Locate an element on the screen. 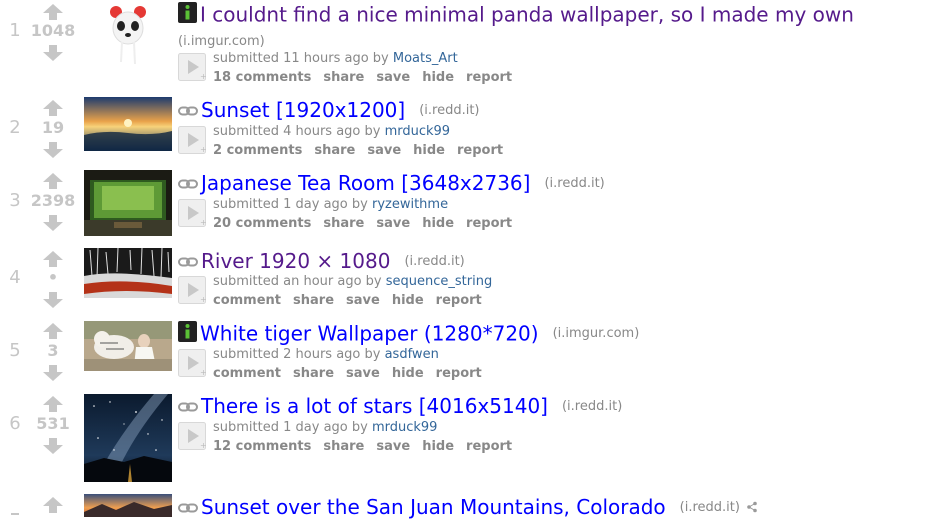 The image size is (935, 519). post-title-link: White tiger Wallpaper (1280*720) is located at coordinates (369, 334).